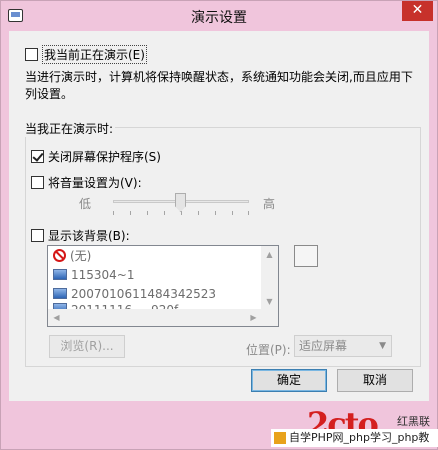 The width and height of the screenshot is (438, 450). What do you see at coordinates (268, 350) in the screenshot?
I see `position-label: 位置(P):` at bounding box center [268, 350].